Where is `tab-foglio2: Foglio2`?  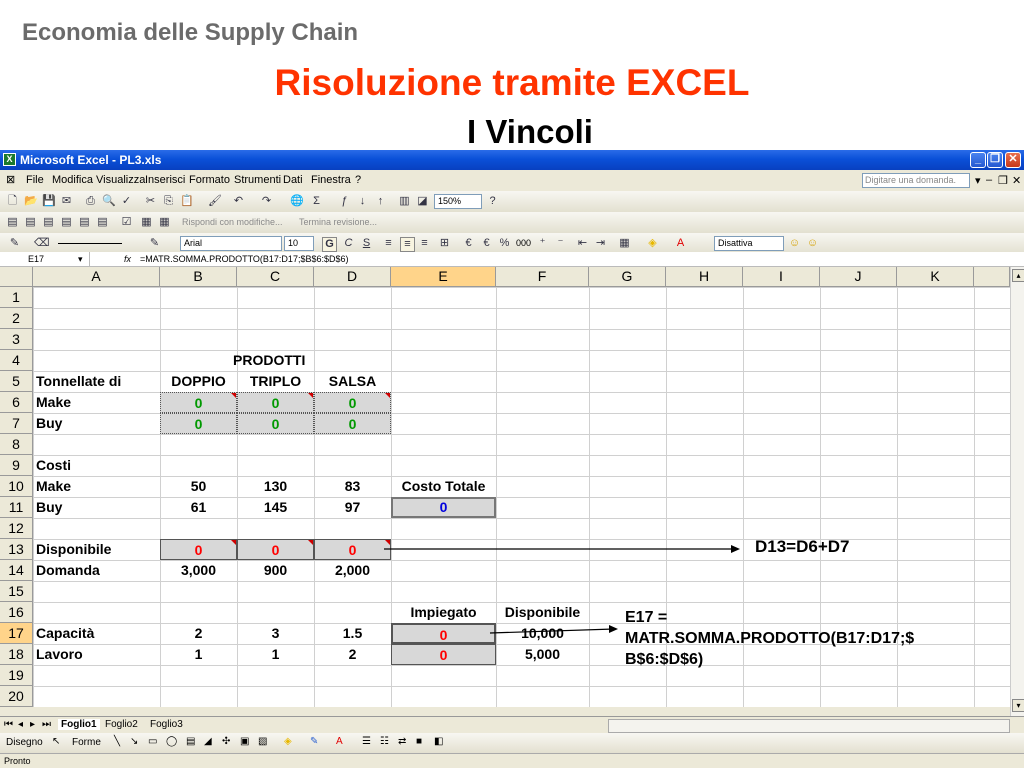
tab-foglio2: Foglio2 is located at coordinates (121, 724).